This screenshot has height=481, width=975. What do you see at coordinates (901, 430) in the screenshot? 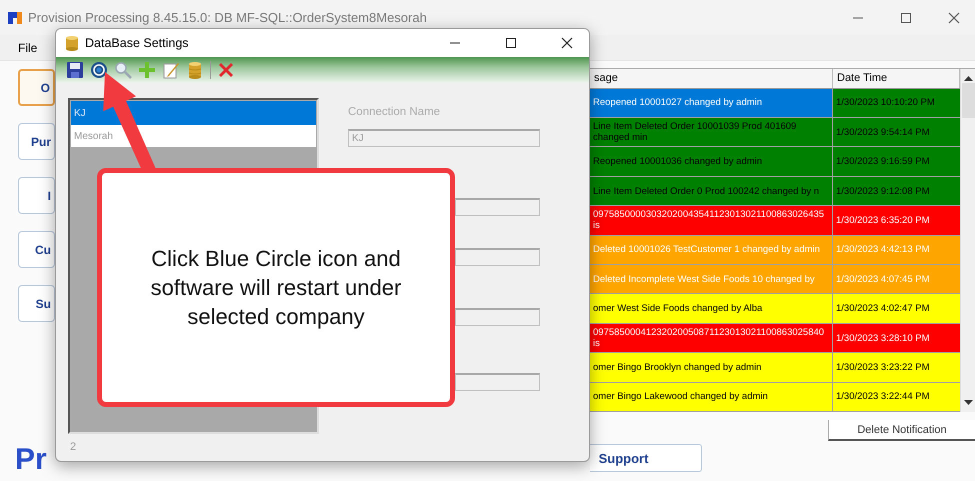
I see `delete-notification-button: Delete Notification` at bounding box center [901, 430].